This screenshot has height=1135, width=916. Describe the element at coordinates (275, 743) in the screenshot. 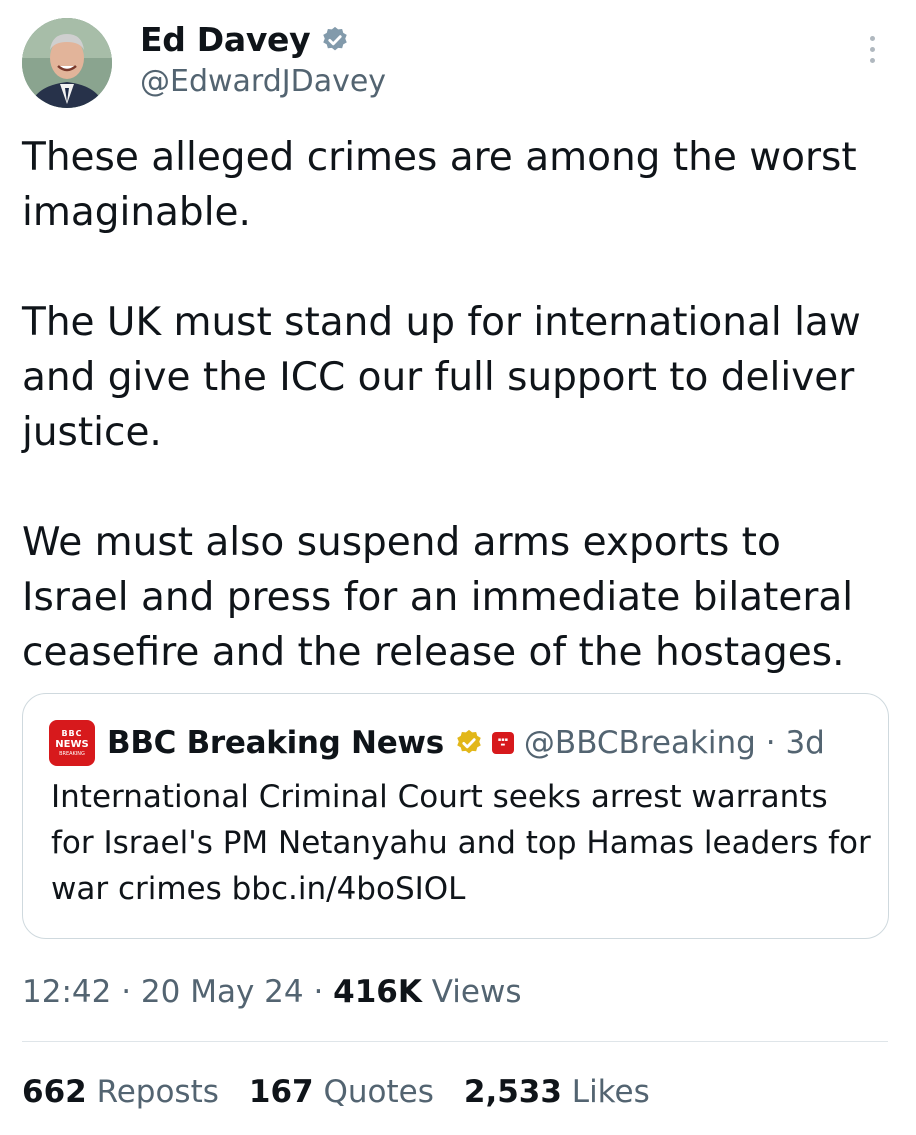

I see `quoted-display-name: BBC Breaking News` at that location.